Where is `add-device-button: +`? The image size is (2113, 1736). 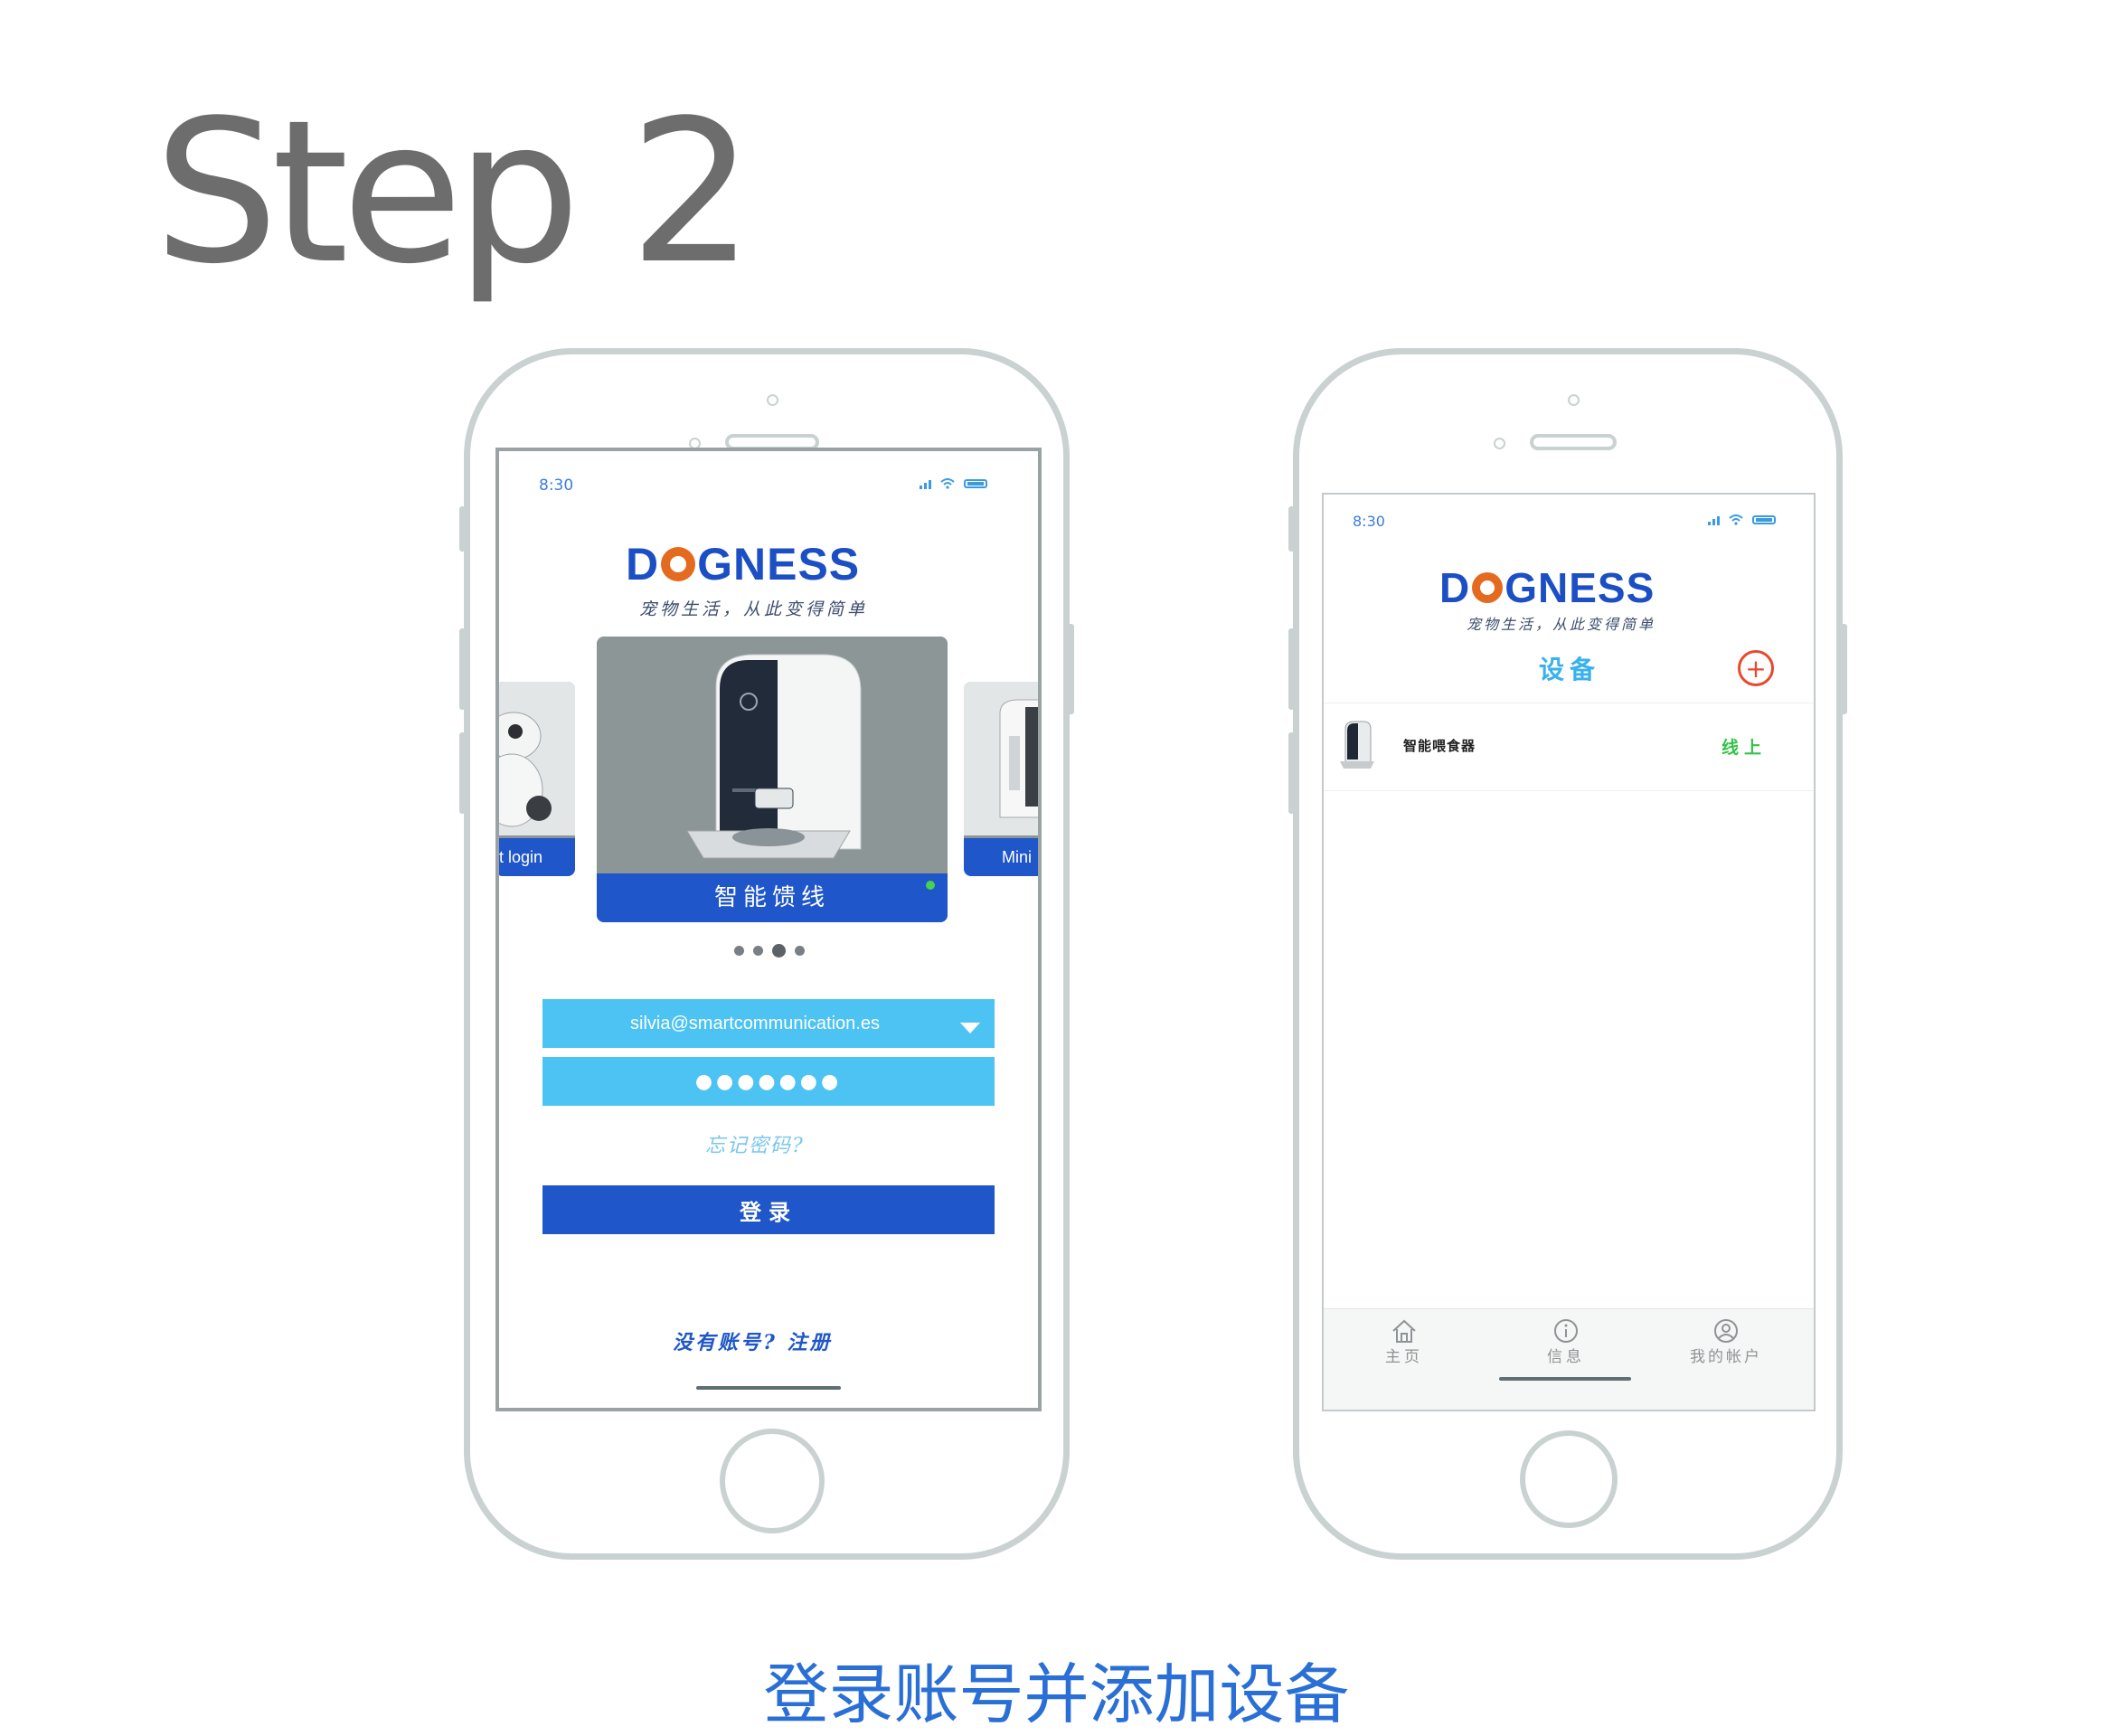 add-device-button: + is located at coordinates (1756, 668).